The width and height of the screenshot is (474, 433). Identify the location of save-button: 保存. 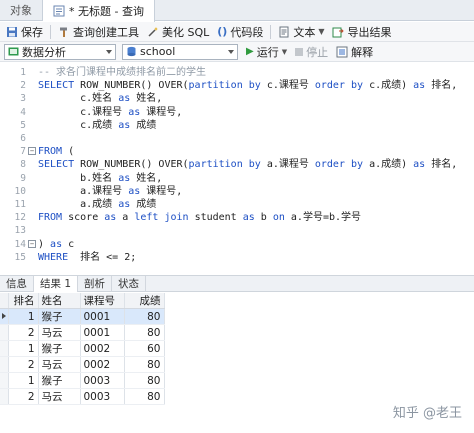
(24, 32).